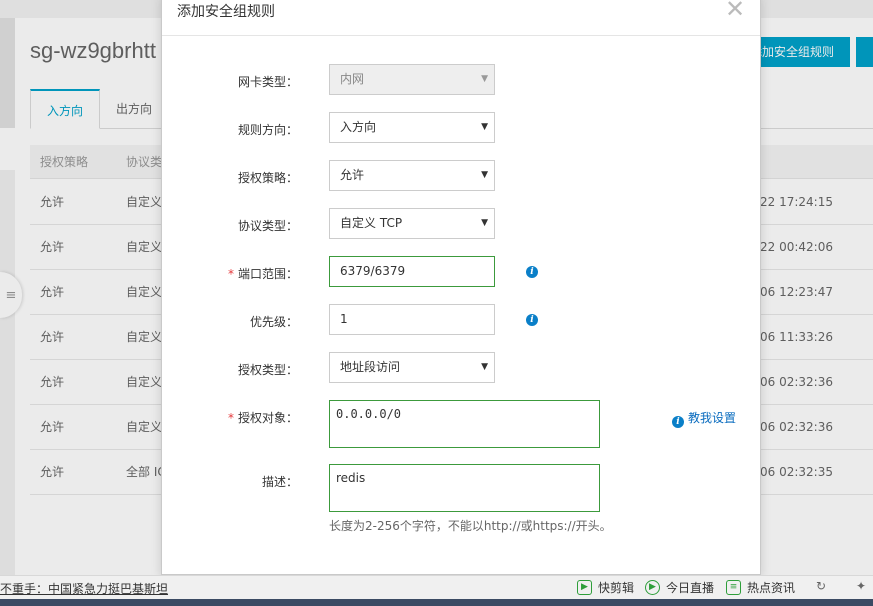  Describe the element at coordinates (412, 367) in the screenshot. I see `auth-type-select: 地址段访问 ▼` at that location.